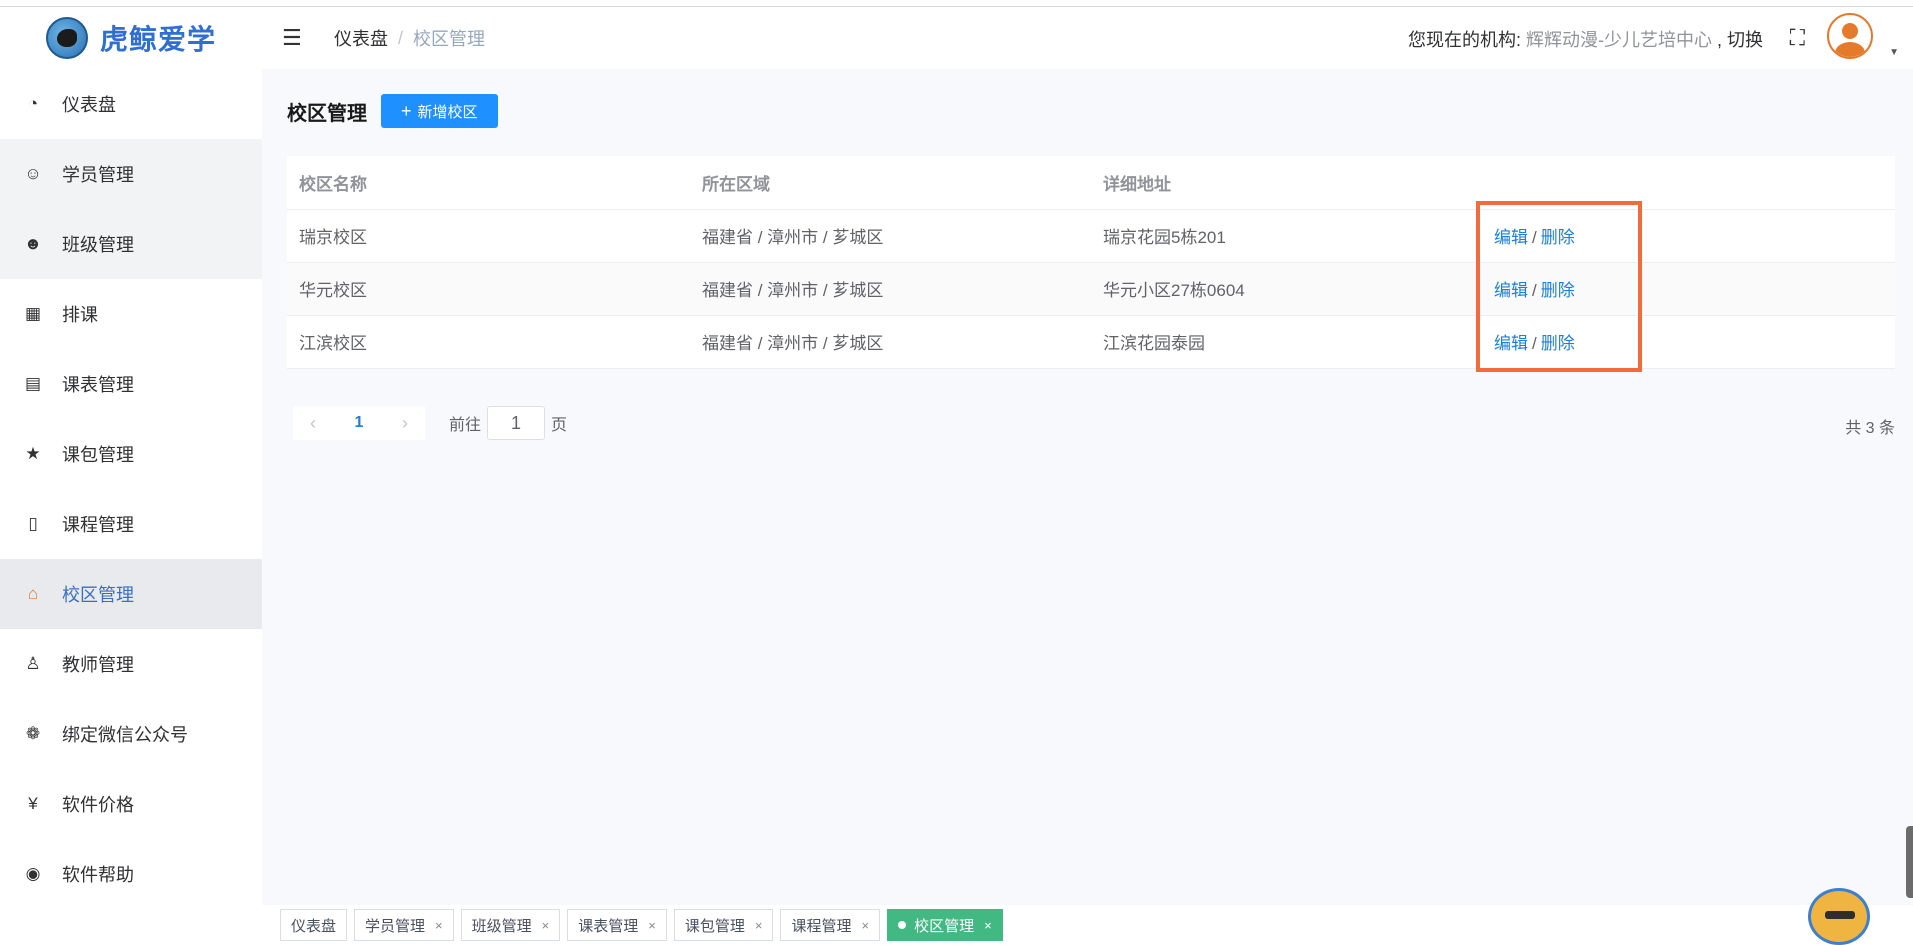 This screenshot has width=1913, height=945. I want to click on sidebar-item-label: 课包管理, so click(98, 455).